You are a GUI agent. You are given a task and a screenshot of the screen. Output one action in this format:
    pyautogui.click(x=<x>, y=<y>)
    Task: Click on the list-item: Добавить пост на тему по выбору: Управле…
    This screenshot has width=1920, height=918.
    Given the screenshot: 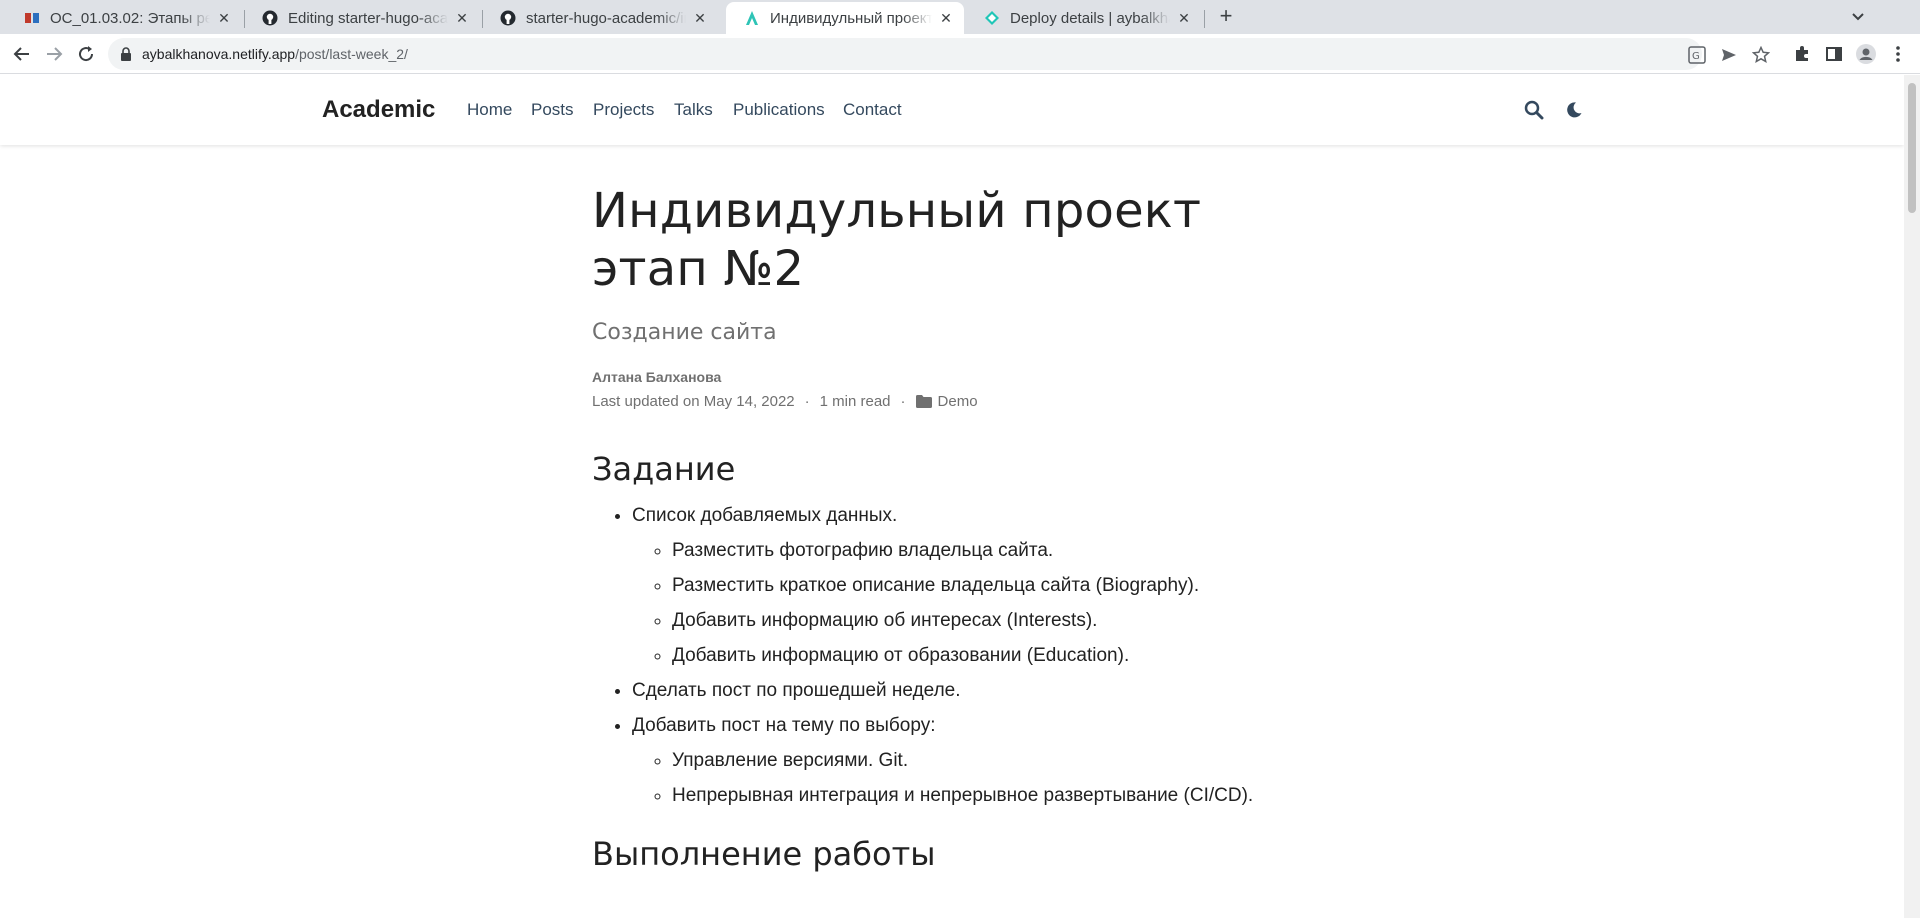 What is the action you would take?
    pyautogui.click(x=982, y=760)
    